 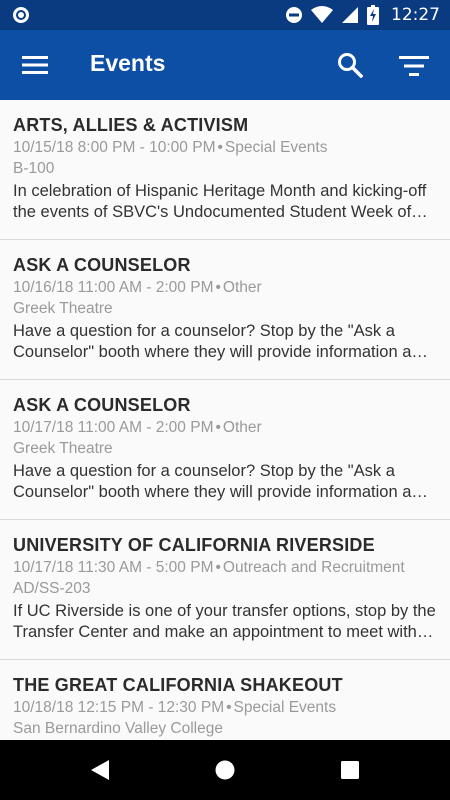 What do you see at coordinates (118, 728) in the screenshot?
I see `event-location: San Bernardino Valley College` at bounding box center [118, 728].